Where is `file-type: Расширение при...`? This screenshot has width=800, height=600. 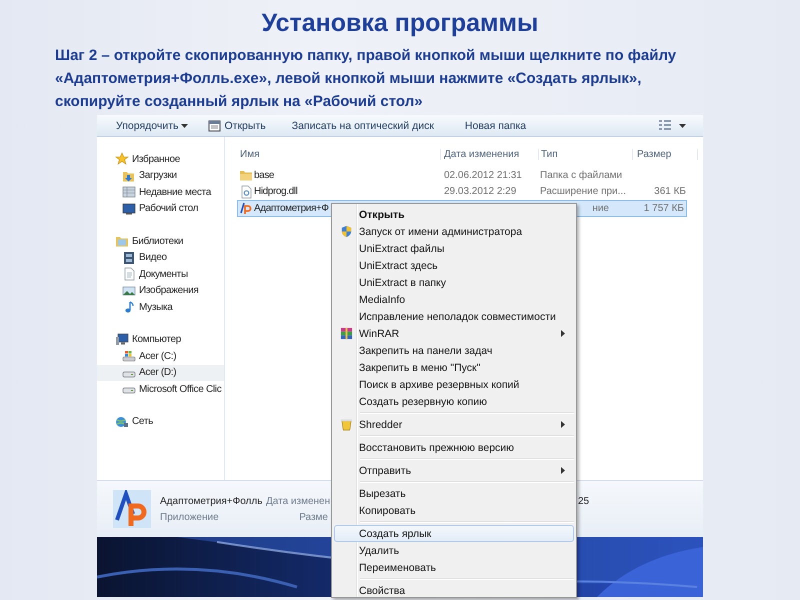 file-type: Расширение при... is located at coordinates (583, 192).